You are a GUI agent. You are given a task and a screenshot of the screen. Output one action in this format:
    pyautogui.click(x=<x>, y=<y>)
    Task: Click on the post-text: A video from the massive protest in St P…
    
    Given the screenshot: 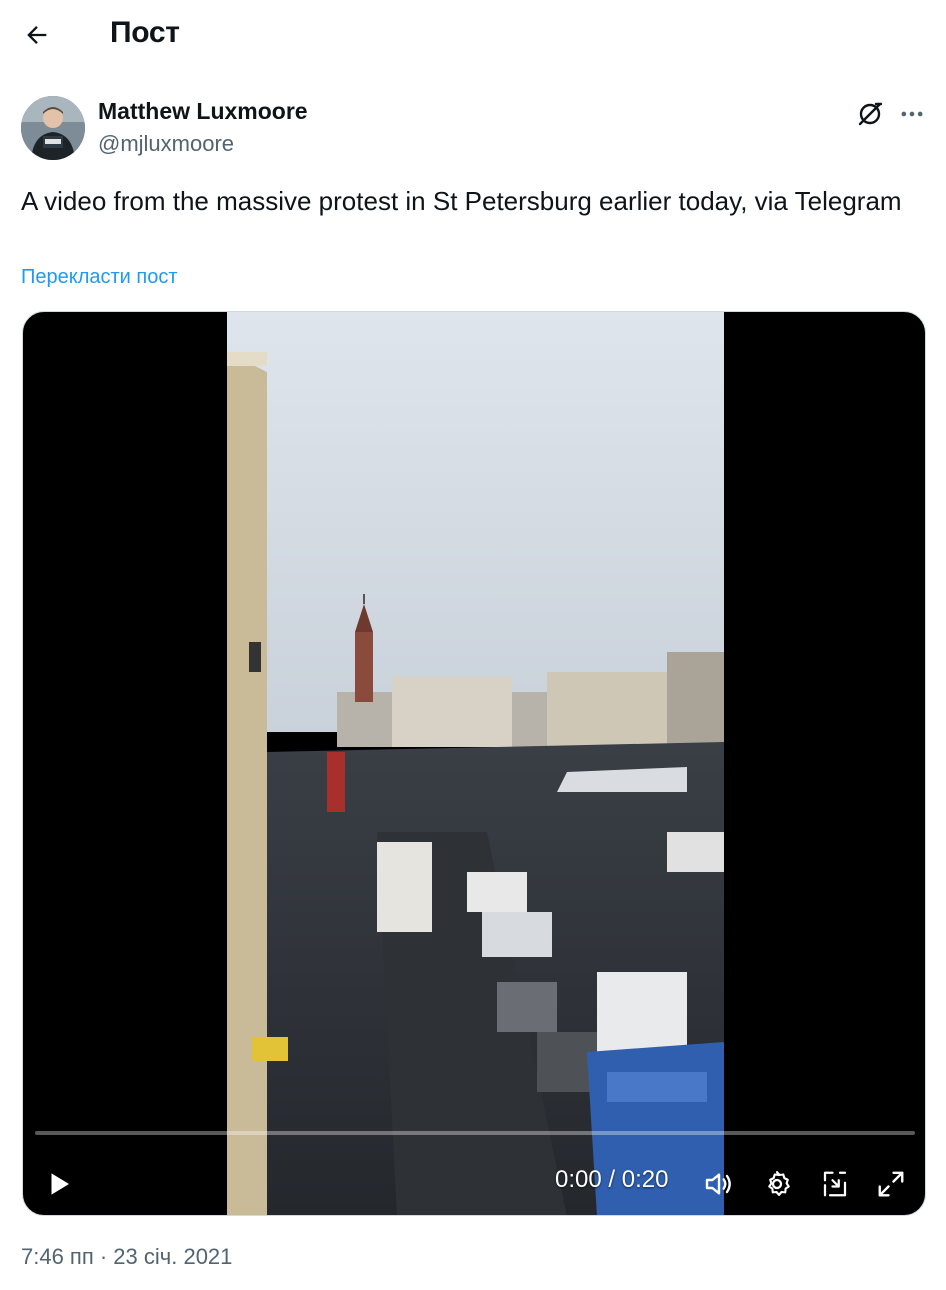 What is the action you would take?
    pyautogui.click(x=461, y=201)
    